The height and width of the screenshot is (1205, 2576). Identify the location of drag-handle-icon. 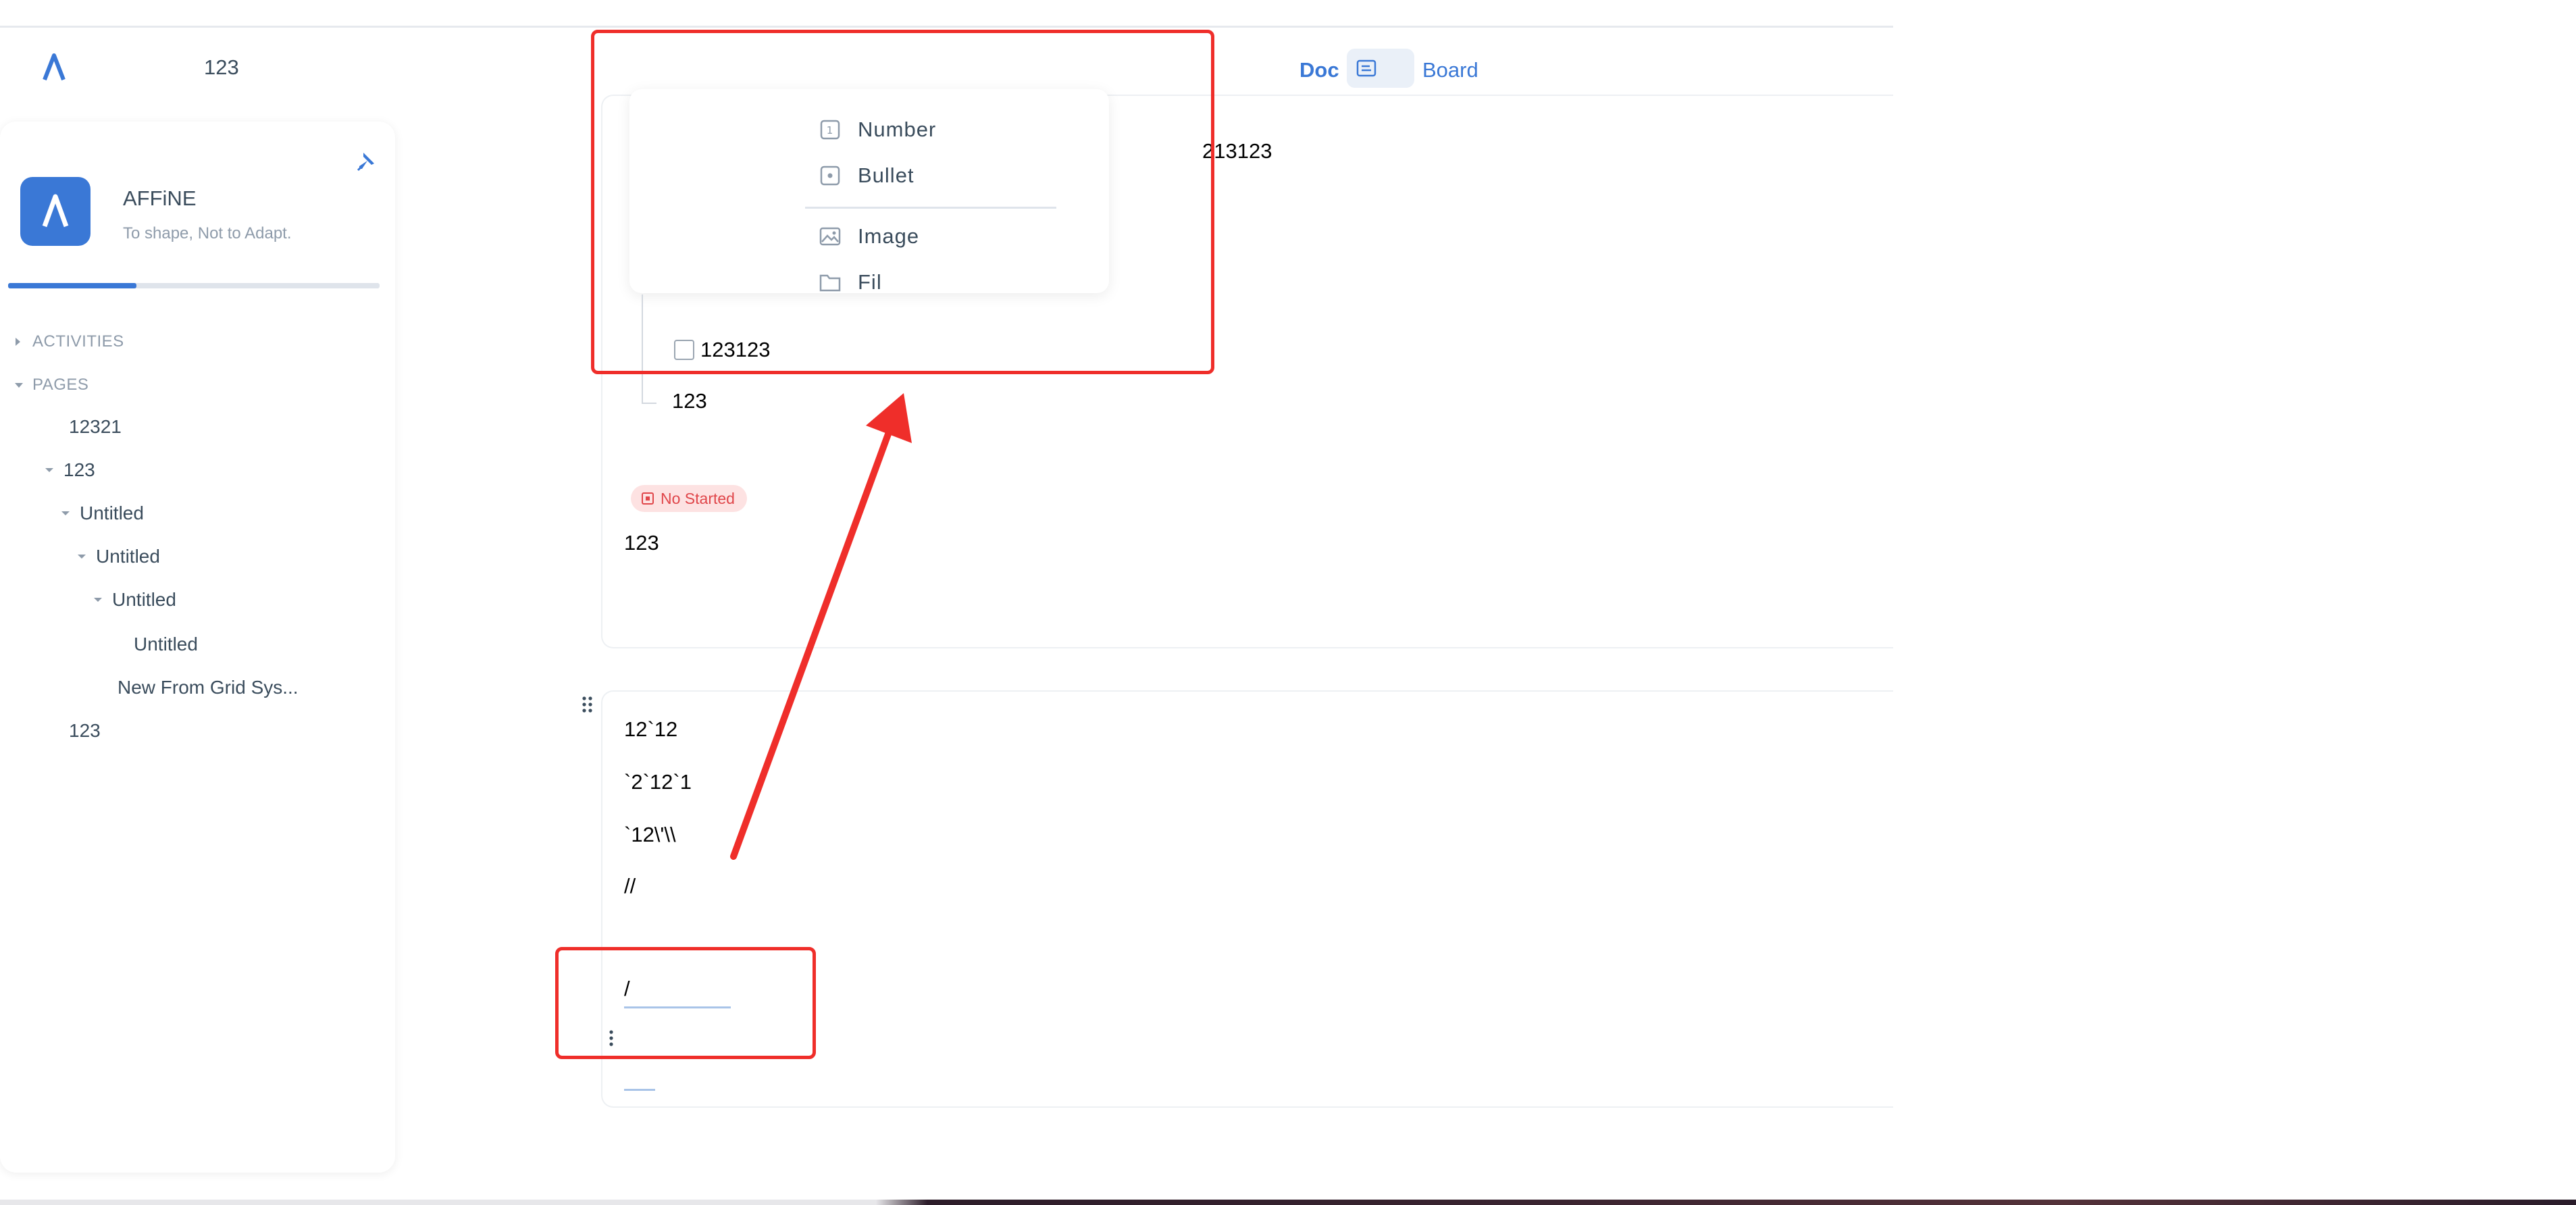
(587, 704).